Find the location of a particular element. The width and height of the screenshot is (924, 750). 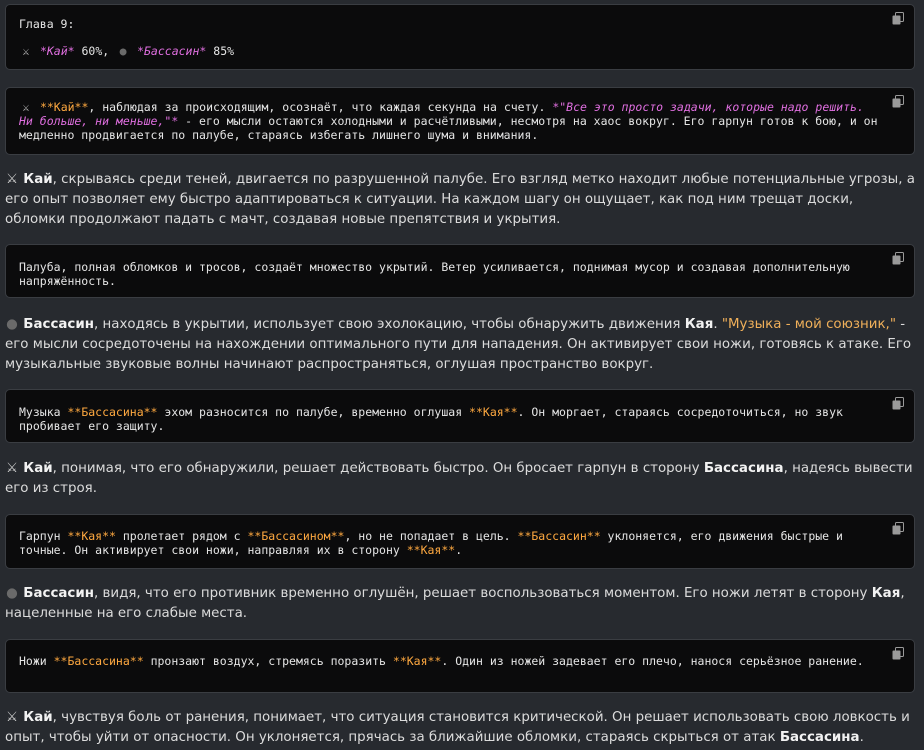

text-span: пролетает рядом с is located at coordinates (181, 536).